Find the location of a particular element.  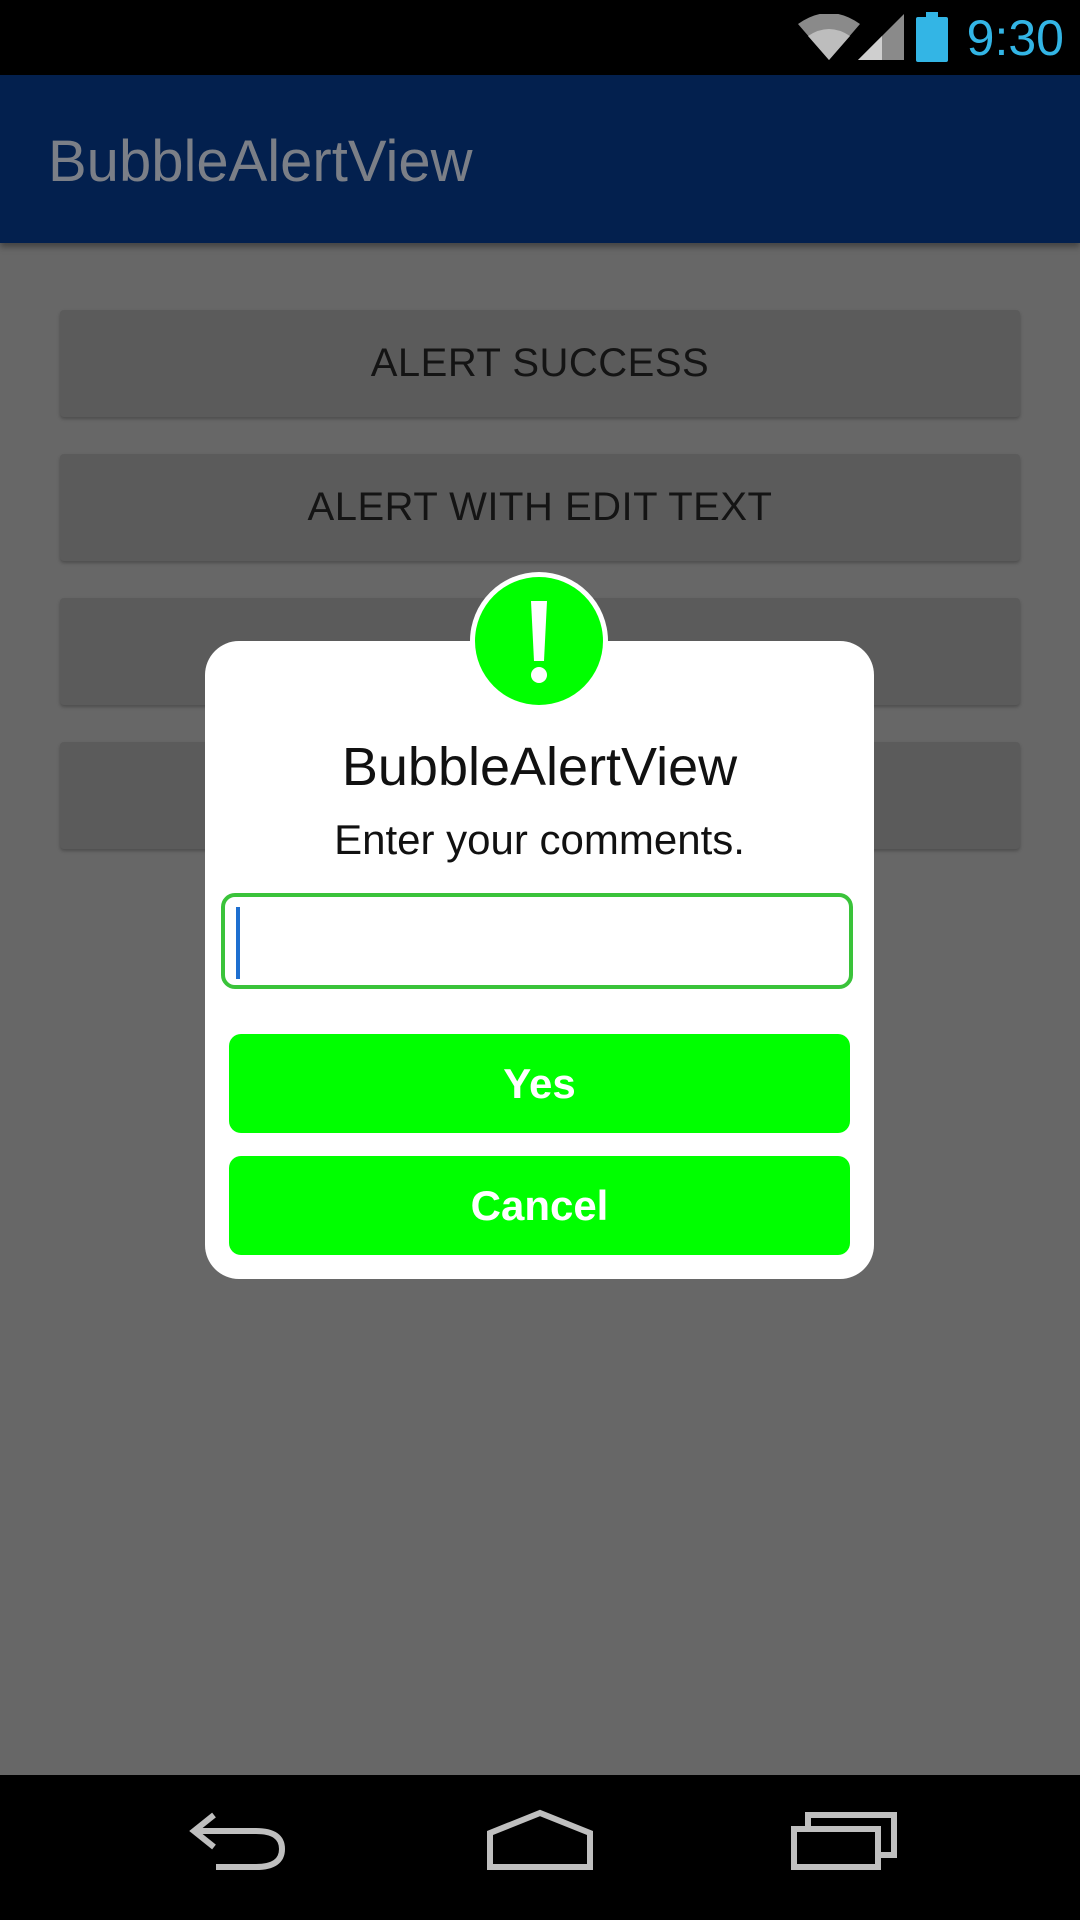

wifi-icon is located at coordinates (829, 37).